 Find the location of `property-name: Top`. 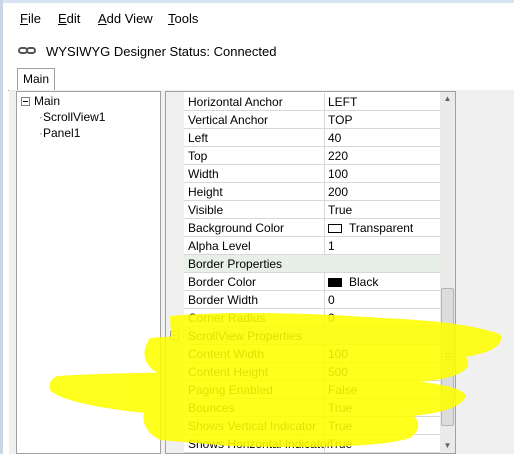

property-name: Top is located at coordinates (198, 156).